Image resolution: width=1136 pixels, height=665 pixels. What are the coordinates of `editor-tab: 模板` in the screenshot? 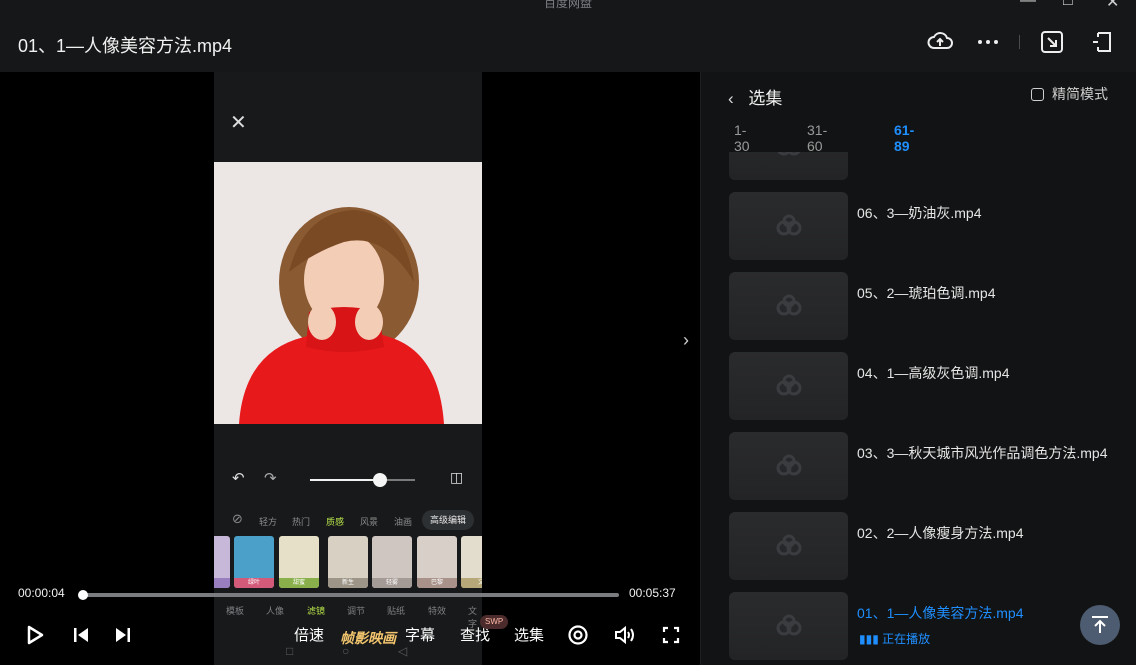 It's located at (235, 611).